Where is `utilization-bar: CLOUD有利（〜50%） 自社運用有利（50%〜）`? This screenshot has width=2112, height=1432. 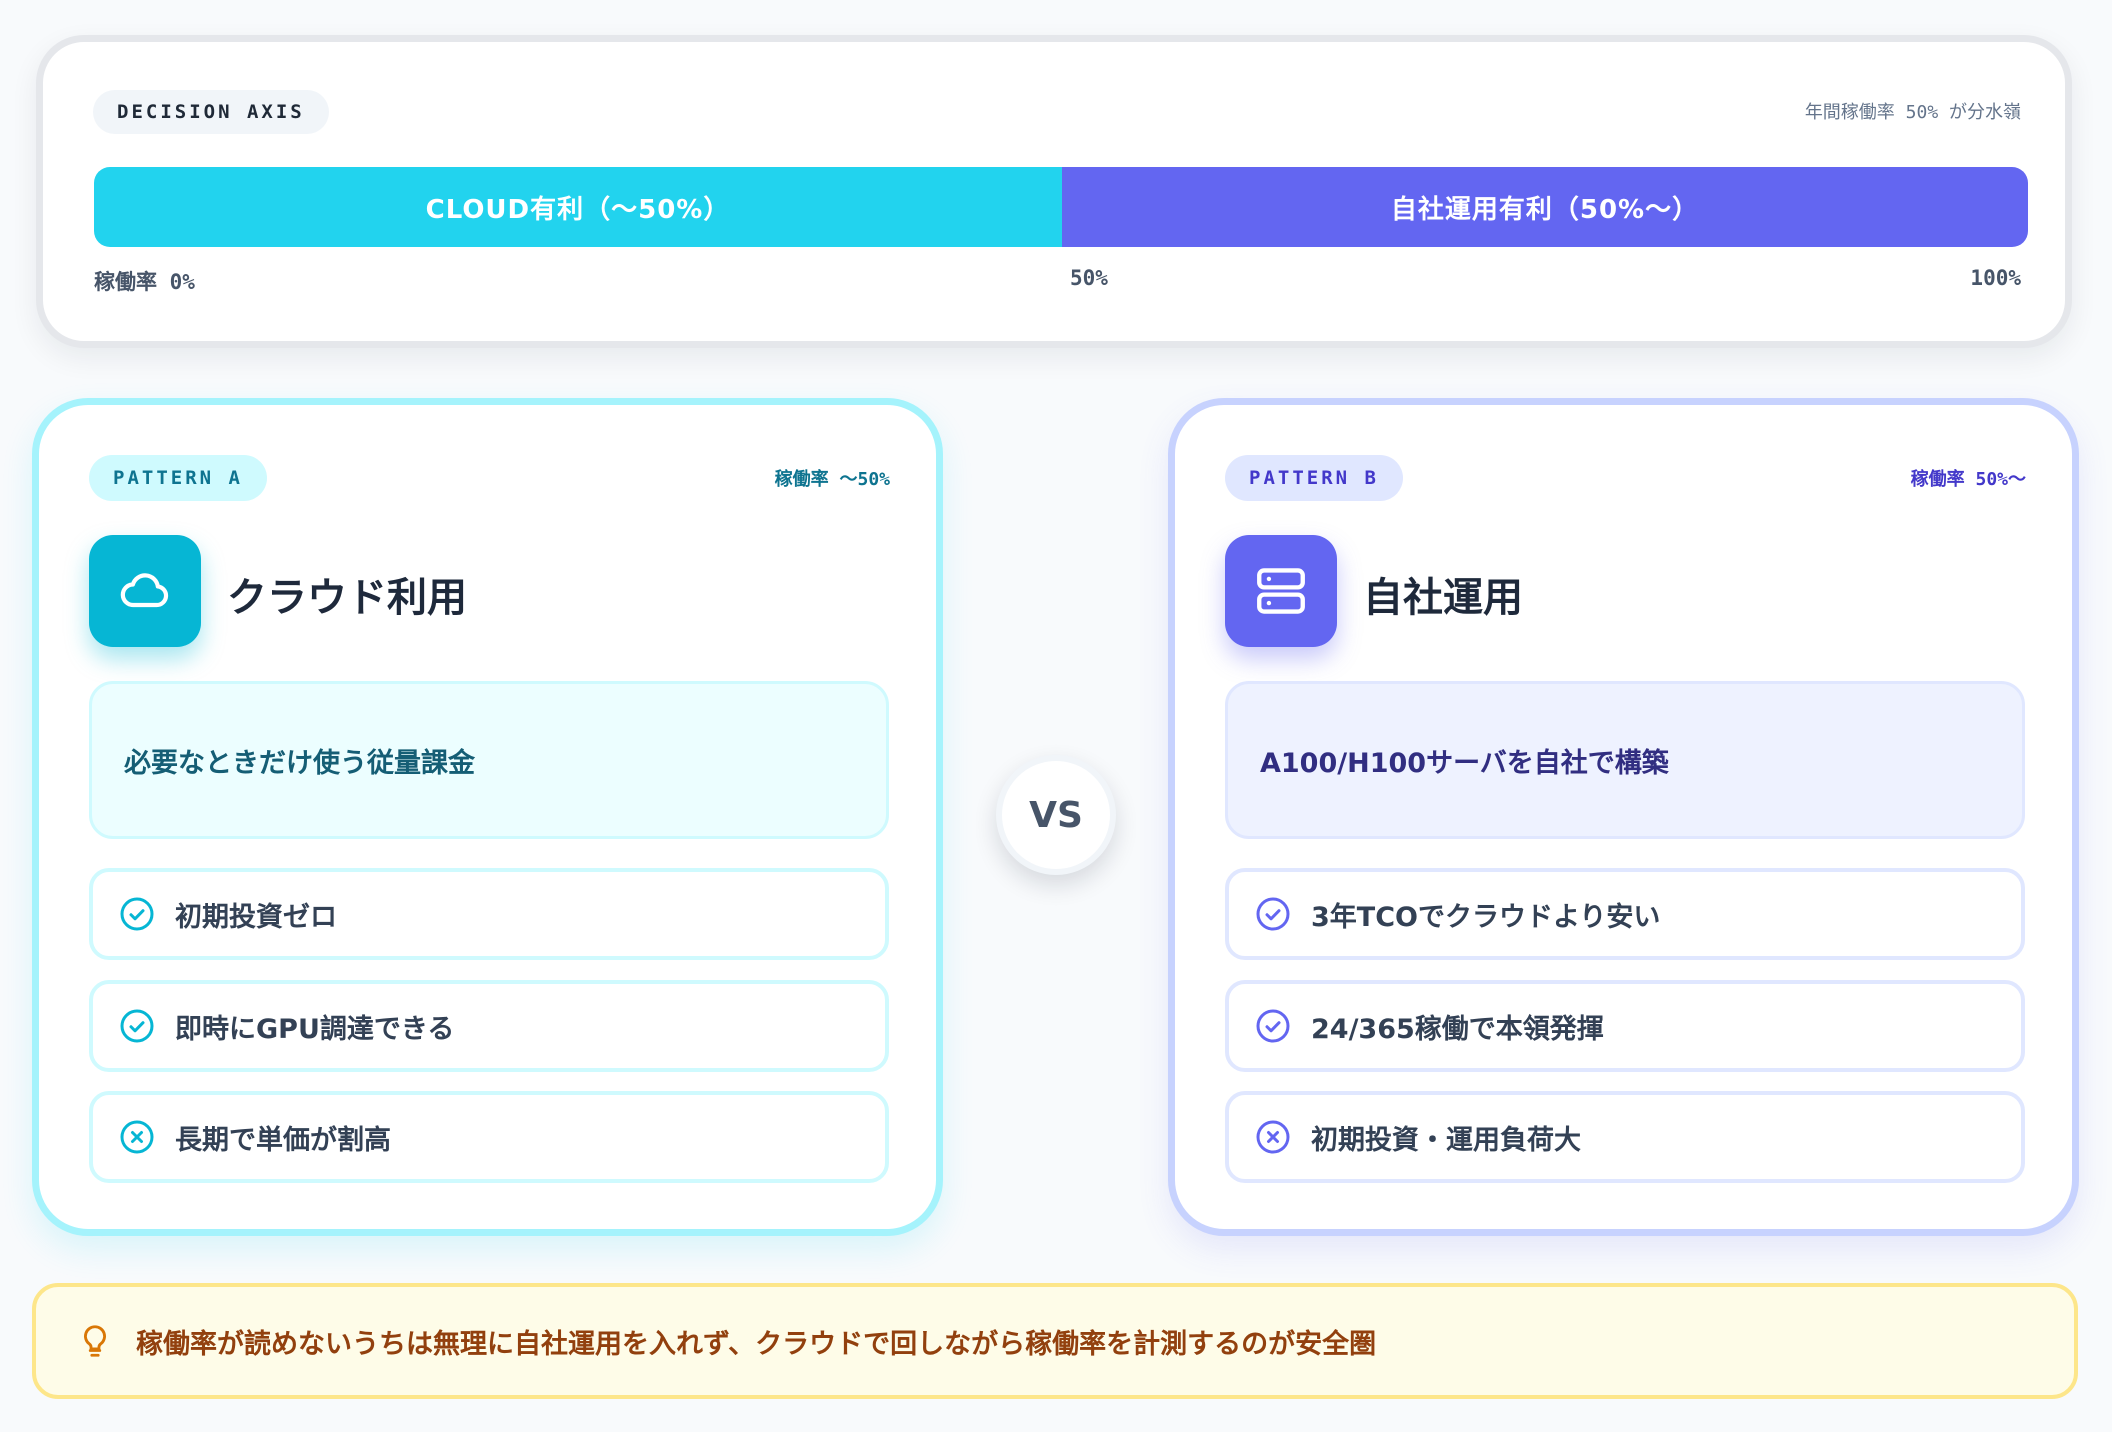 utilization-bar: CLOUD有利（〜50%） 自社運用有利（50%〜） is located at coordinates (1061, 207).